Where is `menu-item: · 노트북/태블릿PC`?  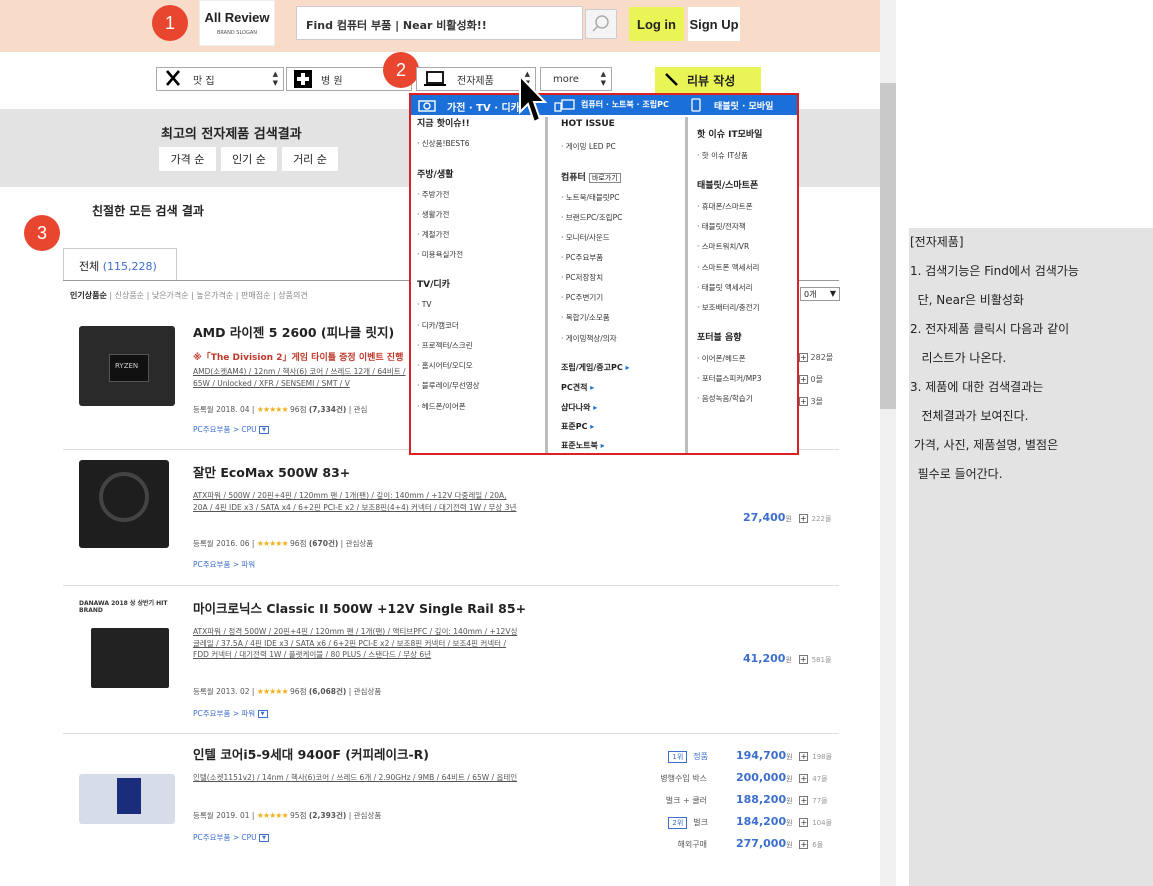
menu-item: · 노트북/태블릿PC is located at coordinates (590, 197).